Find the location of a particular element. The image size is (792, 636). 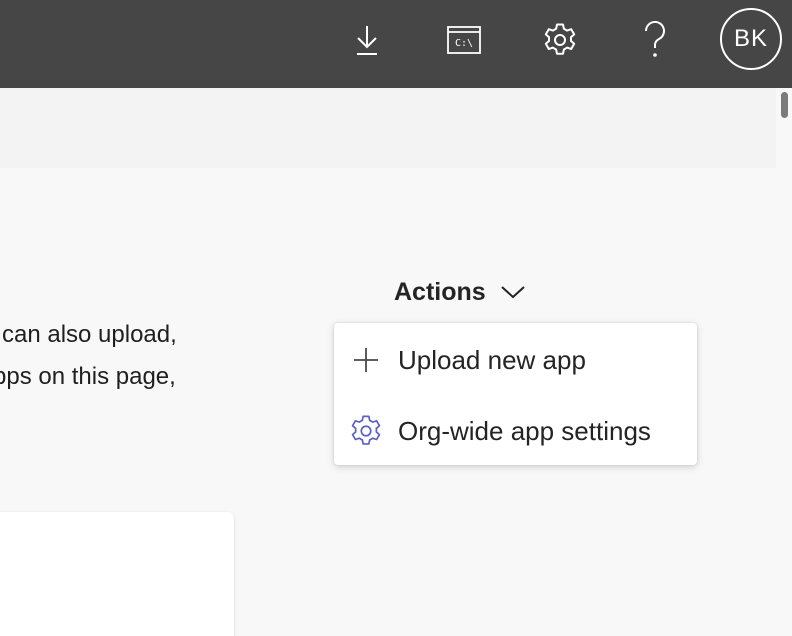

scrollbar is located at coordinates (784, 362).